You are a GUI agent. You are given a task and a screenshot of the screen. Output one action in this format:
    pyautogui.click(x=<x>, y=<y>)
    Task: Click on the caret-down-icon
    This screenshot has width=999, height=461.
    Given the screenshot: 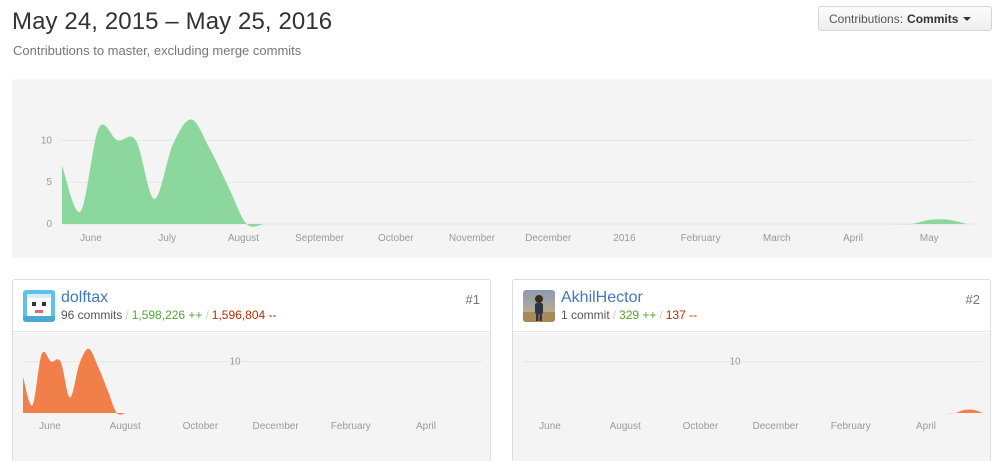 What is the action you would take?
    pyautogui.click(x=967, y=18)
    